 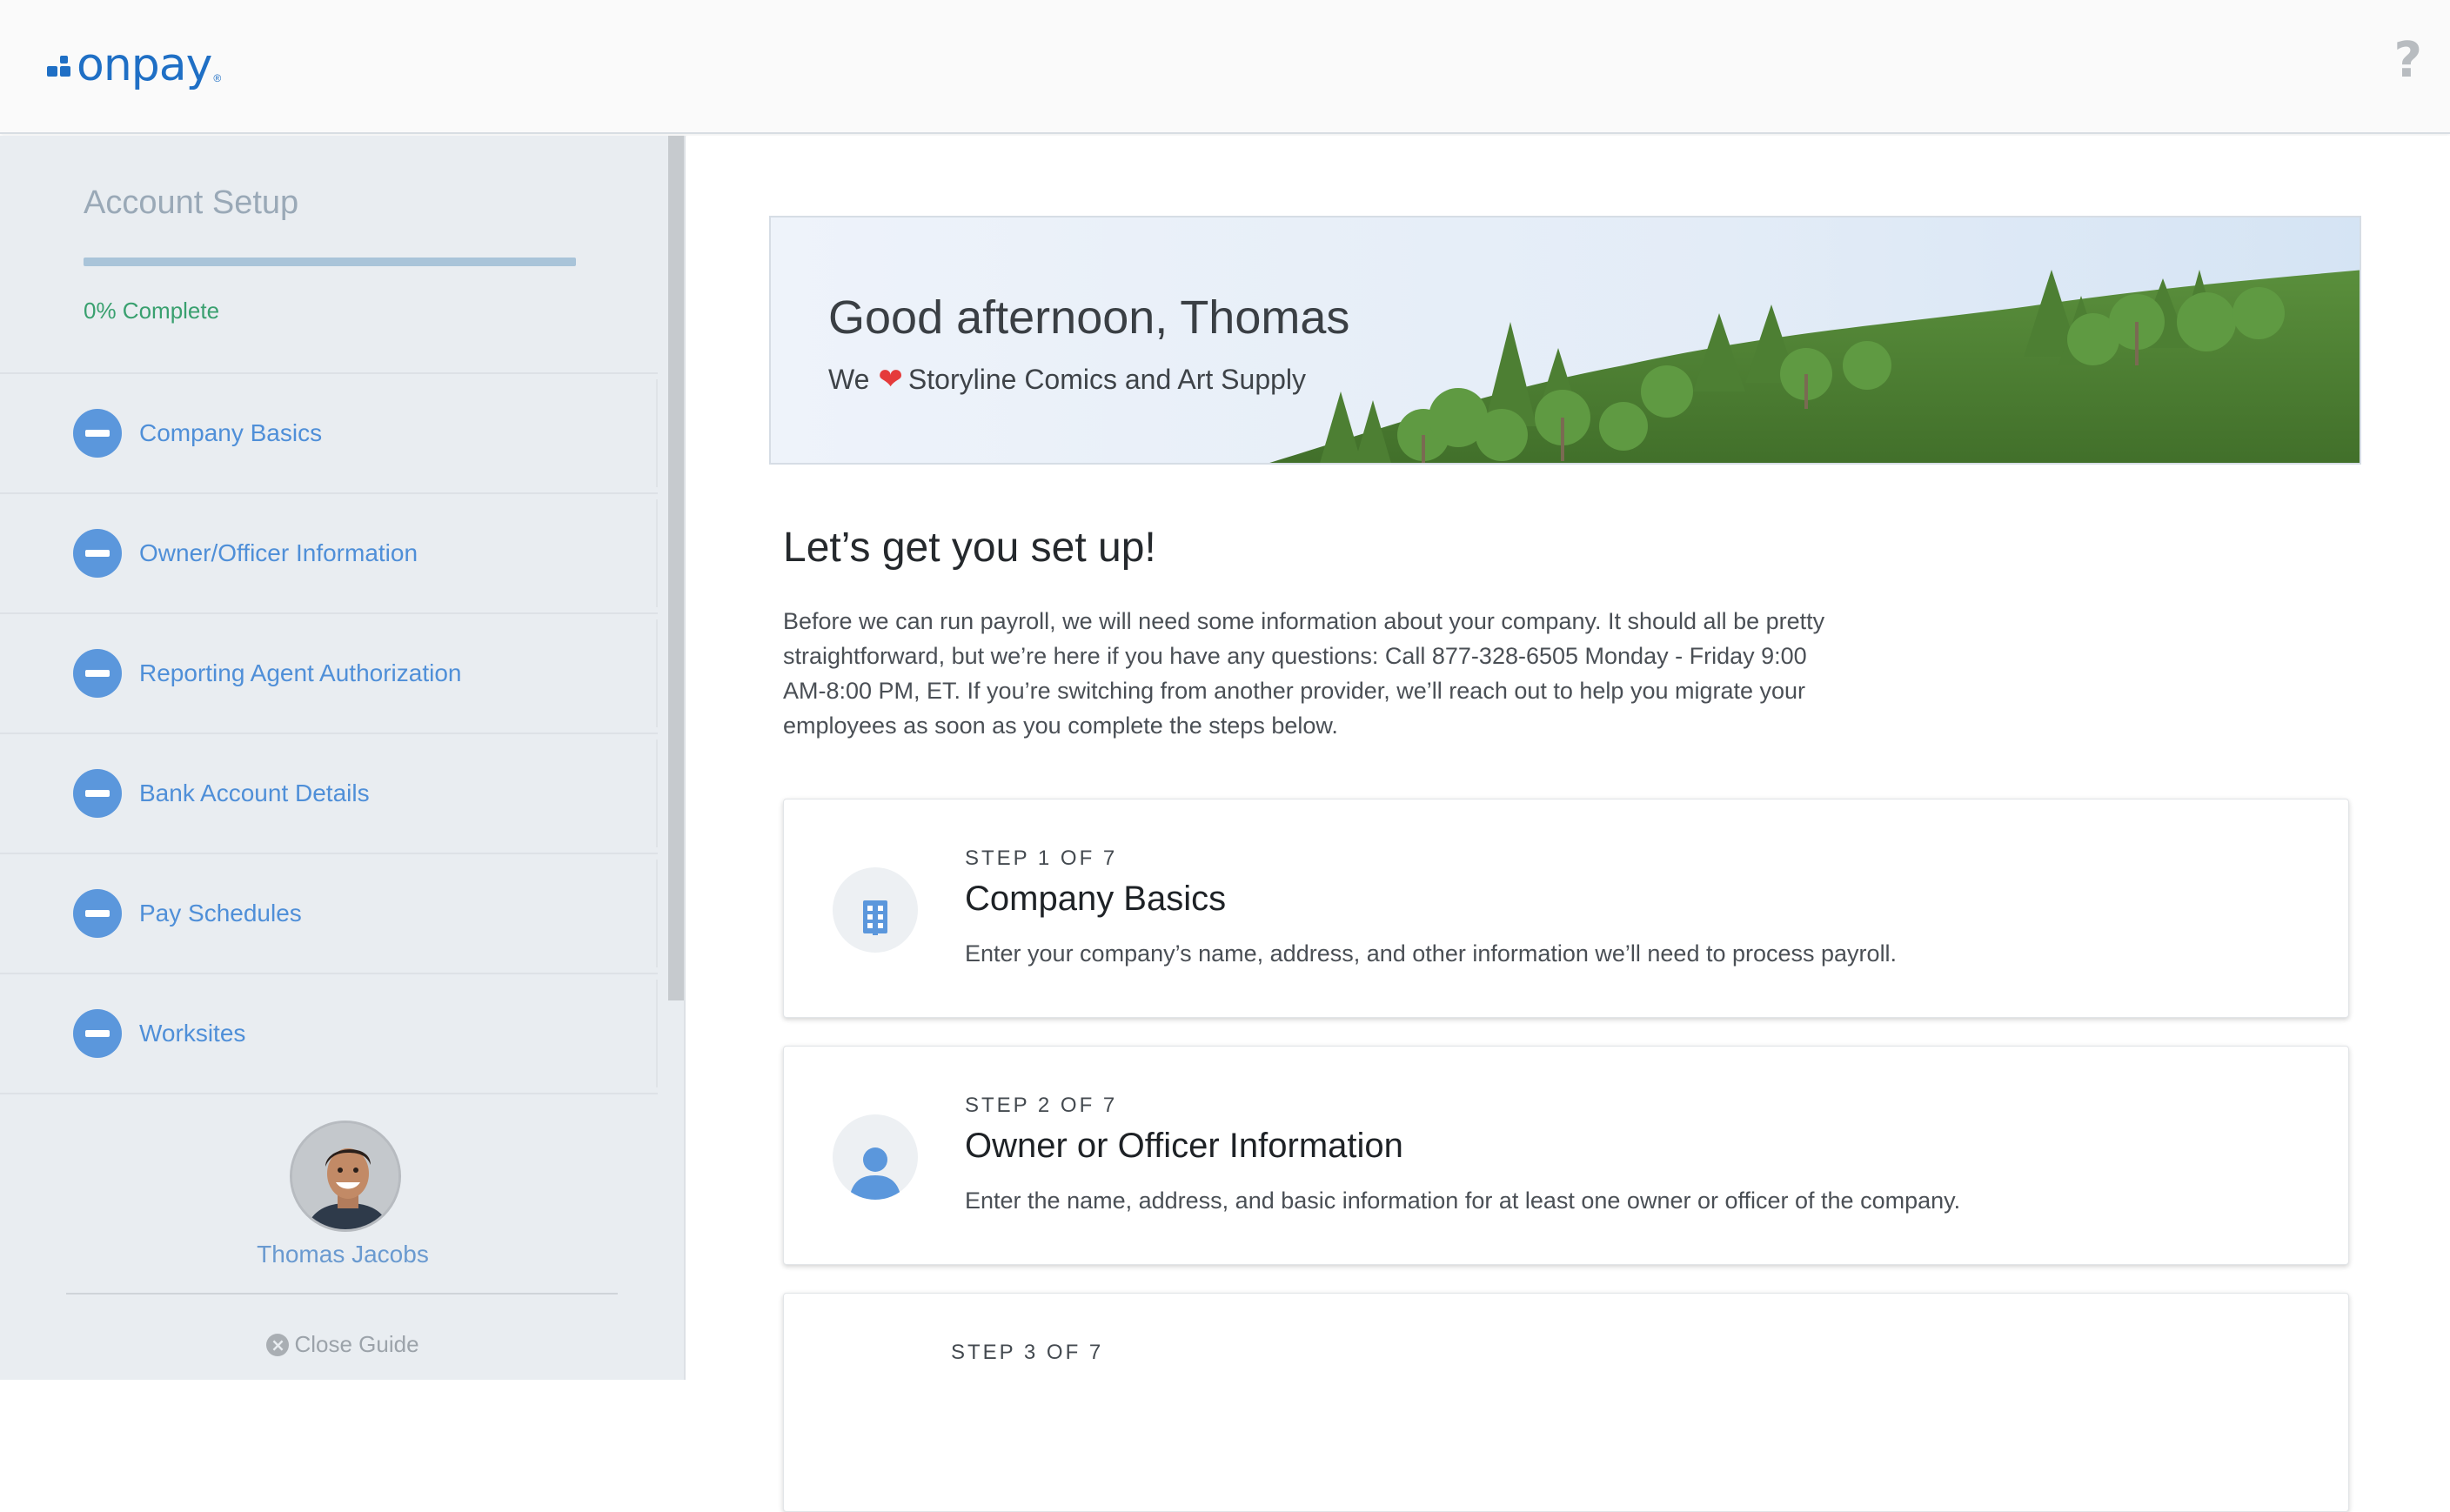 What do you see at coordinates (329, 432) in the screenshot?
I see `sidebar-item-company-basics: Company Basics` at bounding box center [329, 432].